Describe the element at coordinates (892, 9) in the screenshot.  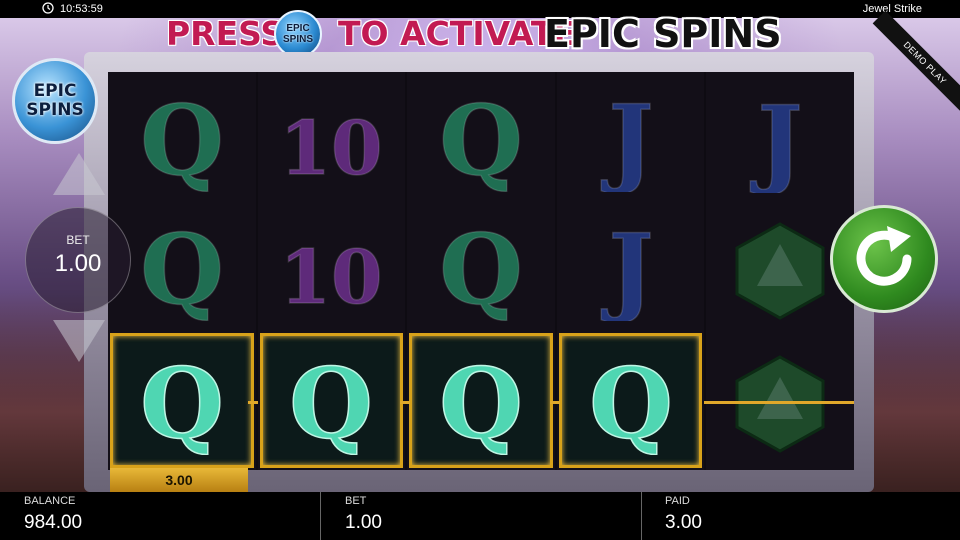
I see `game-title: Jewel Strike` at that location.